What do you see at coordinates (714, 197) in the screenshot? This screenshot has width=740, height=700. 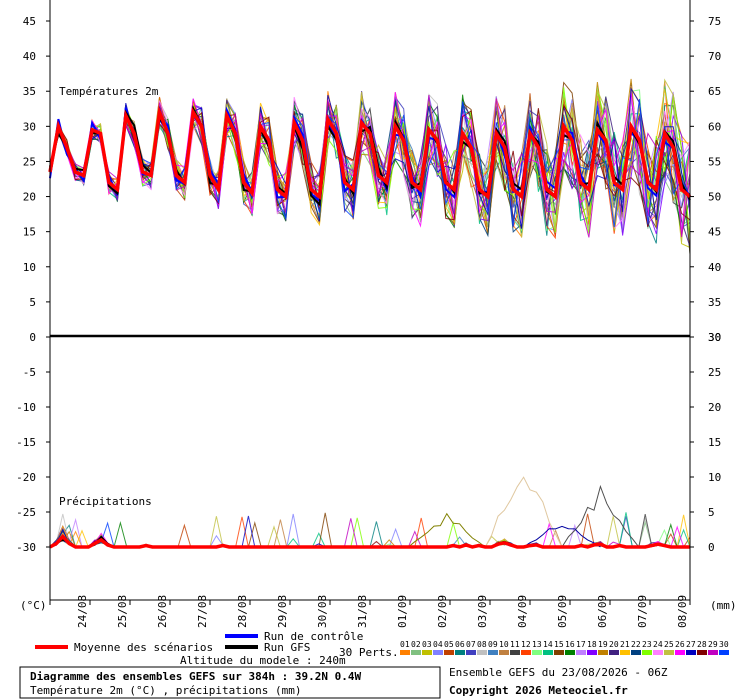 I see `temp-right-tick-label: 50` at bounding box center [714, 197].